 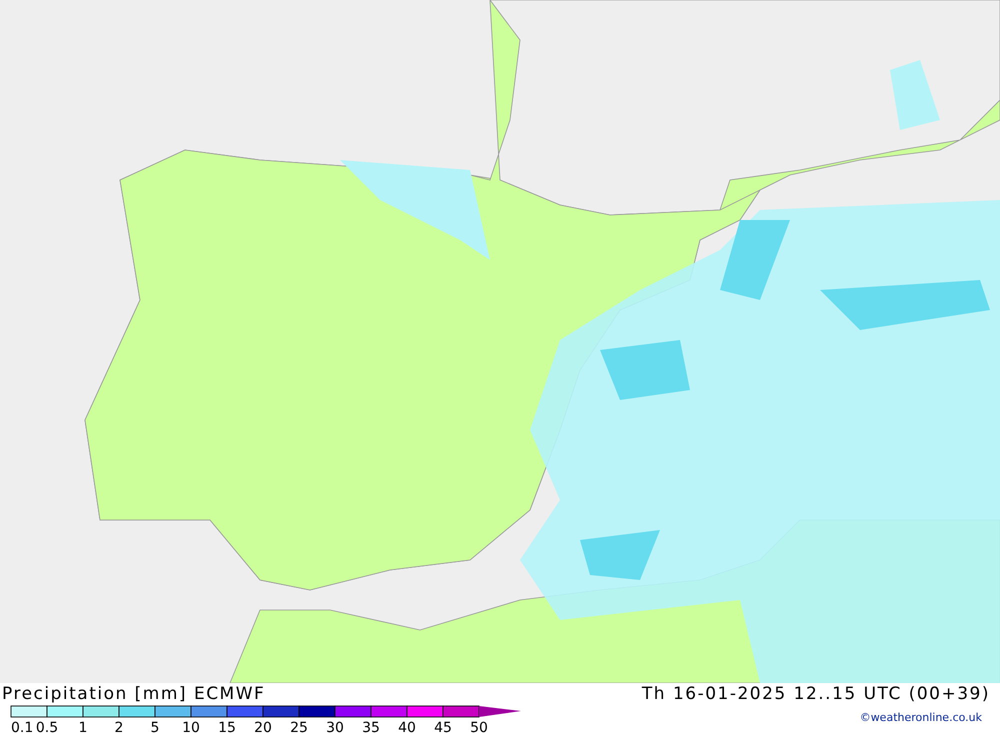 What do you see at coordinates (263, 726) in the screenshot?
I see `legend-label: 20` at bounding box center [263, 726].